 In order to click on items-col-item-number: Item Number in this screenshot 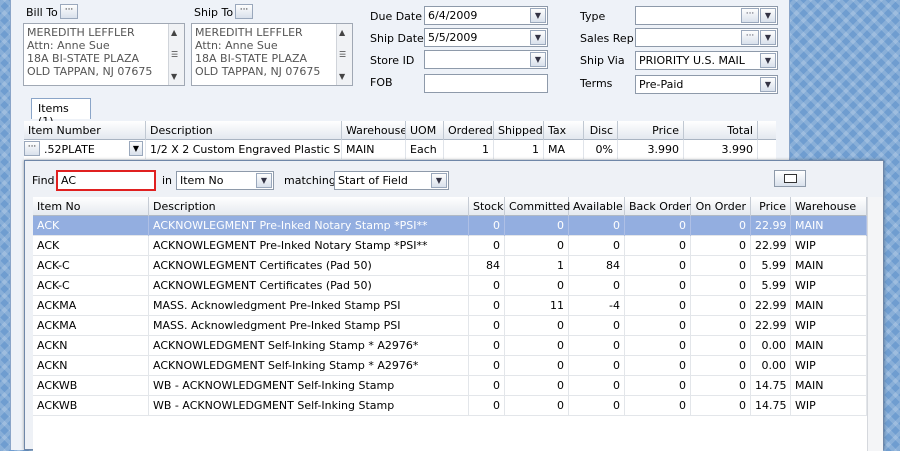, I will do `click(85, 130)`.